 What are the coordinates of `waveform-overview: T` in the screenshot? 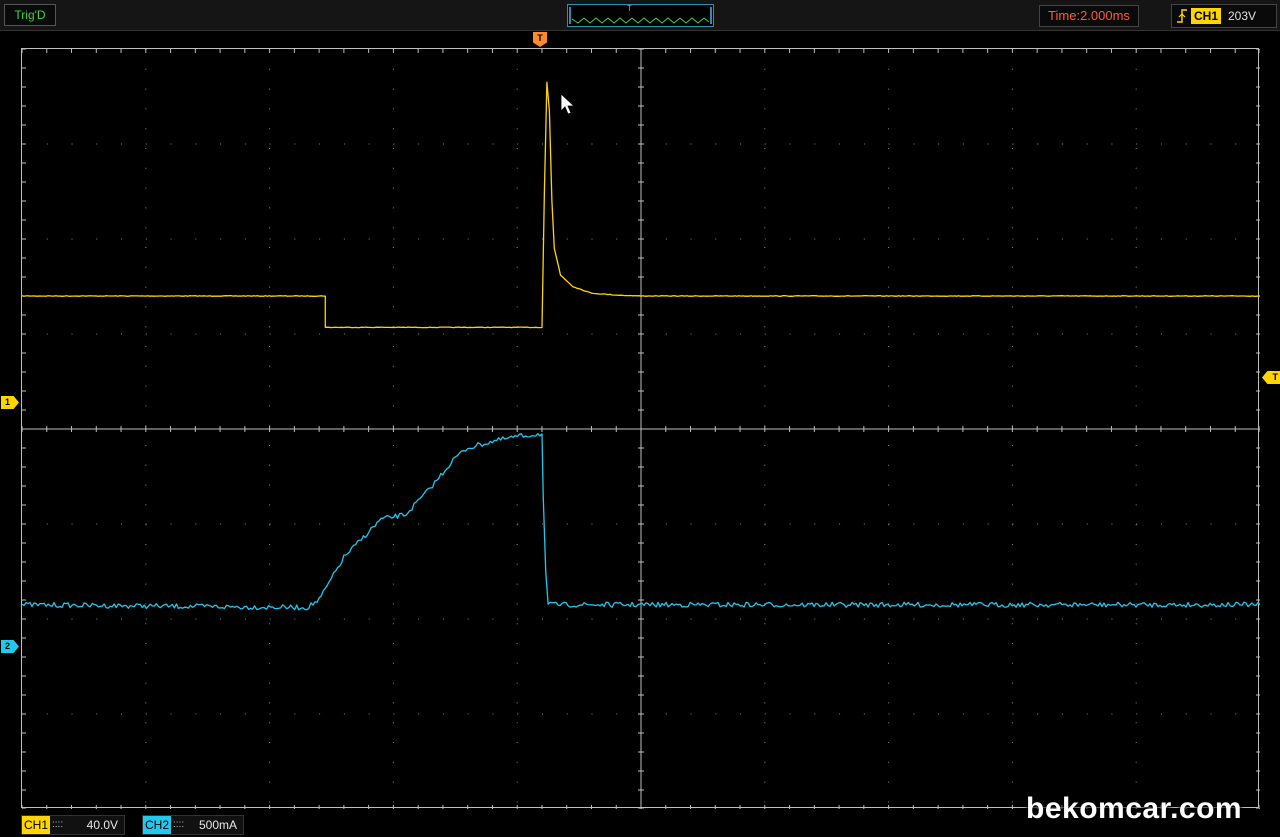 It's located at (640, 15).